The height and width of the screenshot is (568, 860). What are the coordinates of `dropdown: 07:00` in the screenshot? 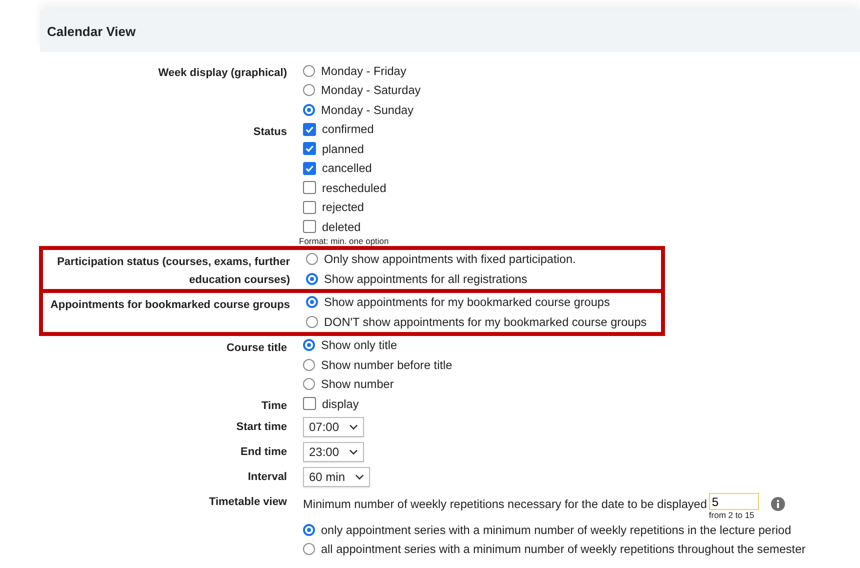 It's located at (333, 427).